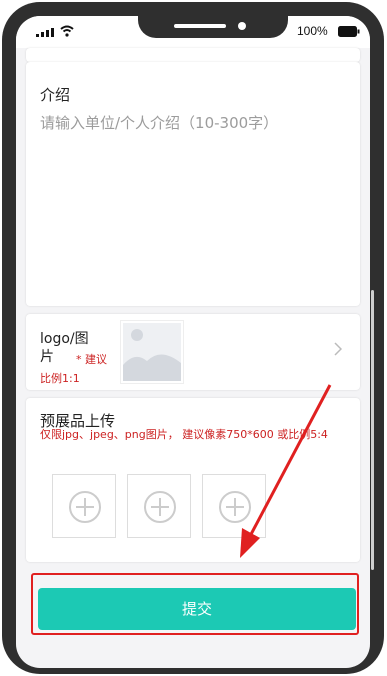  I want to click on camera-notch, so click(213, 27).